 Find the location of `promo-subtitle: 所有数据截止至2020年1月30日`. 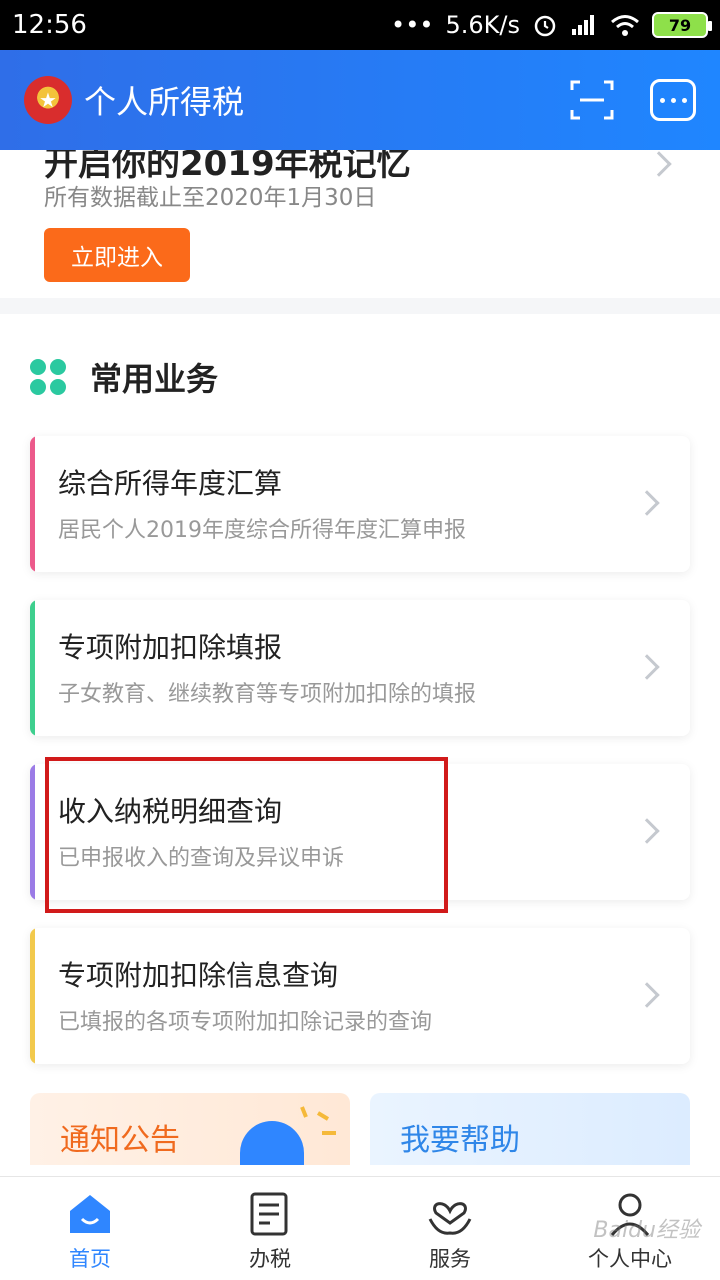

promo-subtitle: 所有数据截止至2020年1月30日 is located at coordinates (210, 198).